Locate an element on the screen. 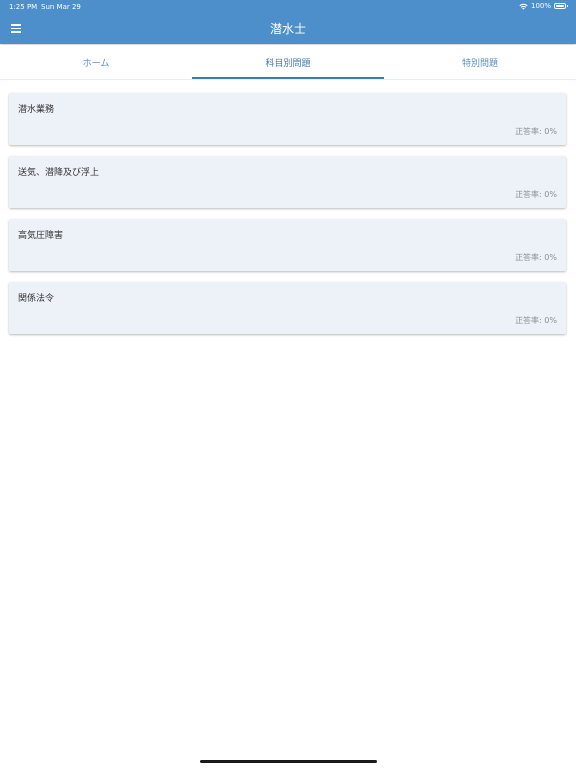 This screenshot has height=768, width=576. subject-card-air-supply: 送気、潜降及び浮上 正答率: 0% is located at coordinates (287, 182).